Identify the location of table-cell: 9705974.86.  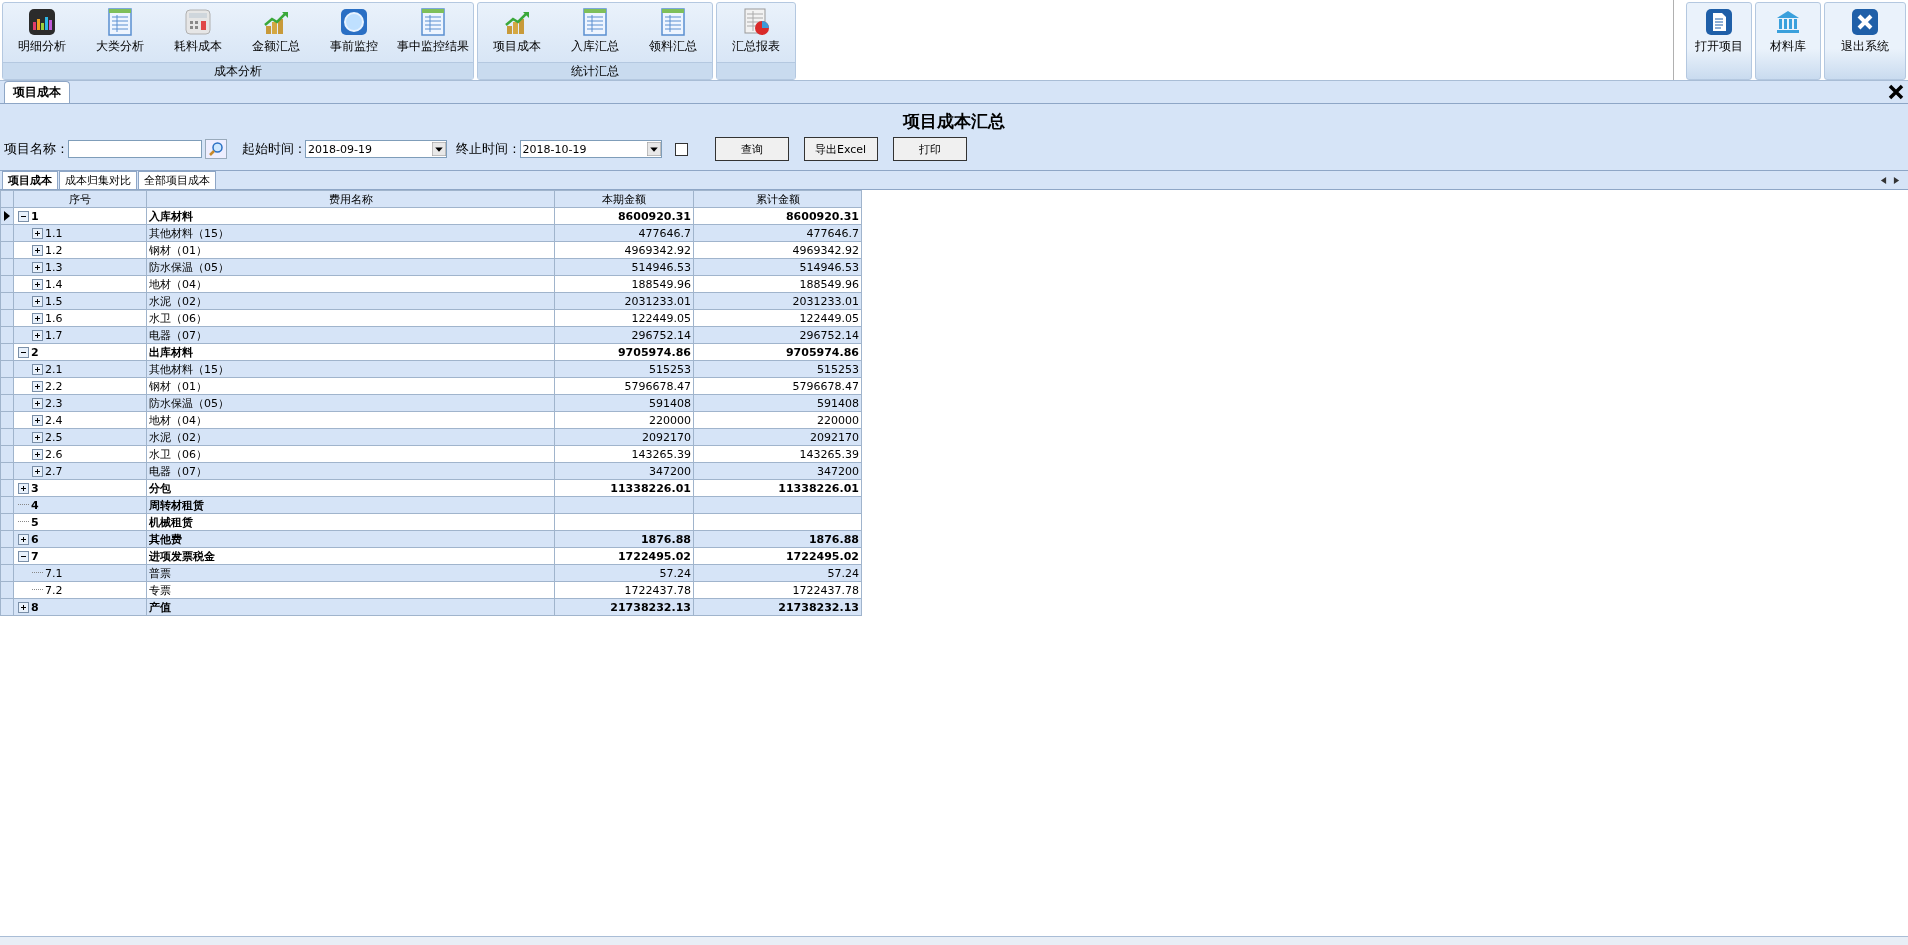
(654, 352).